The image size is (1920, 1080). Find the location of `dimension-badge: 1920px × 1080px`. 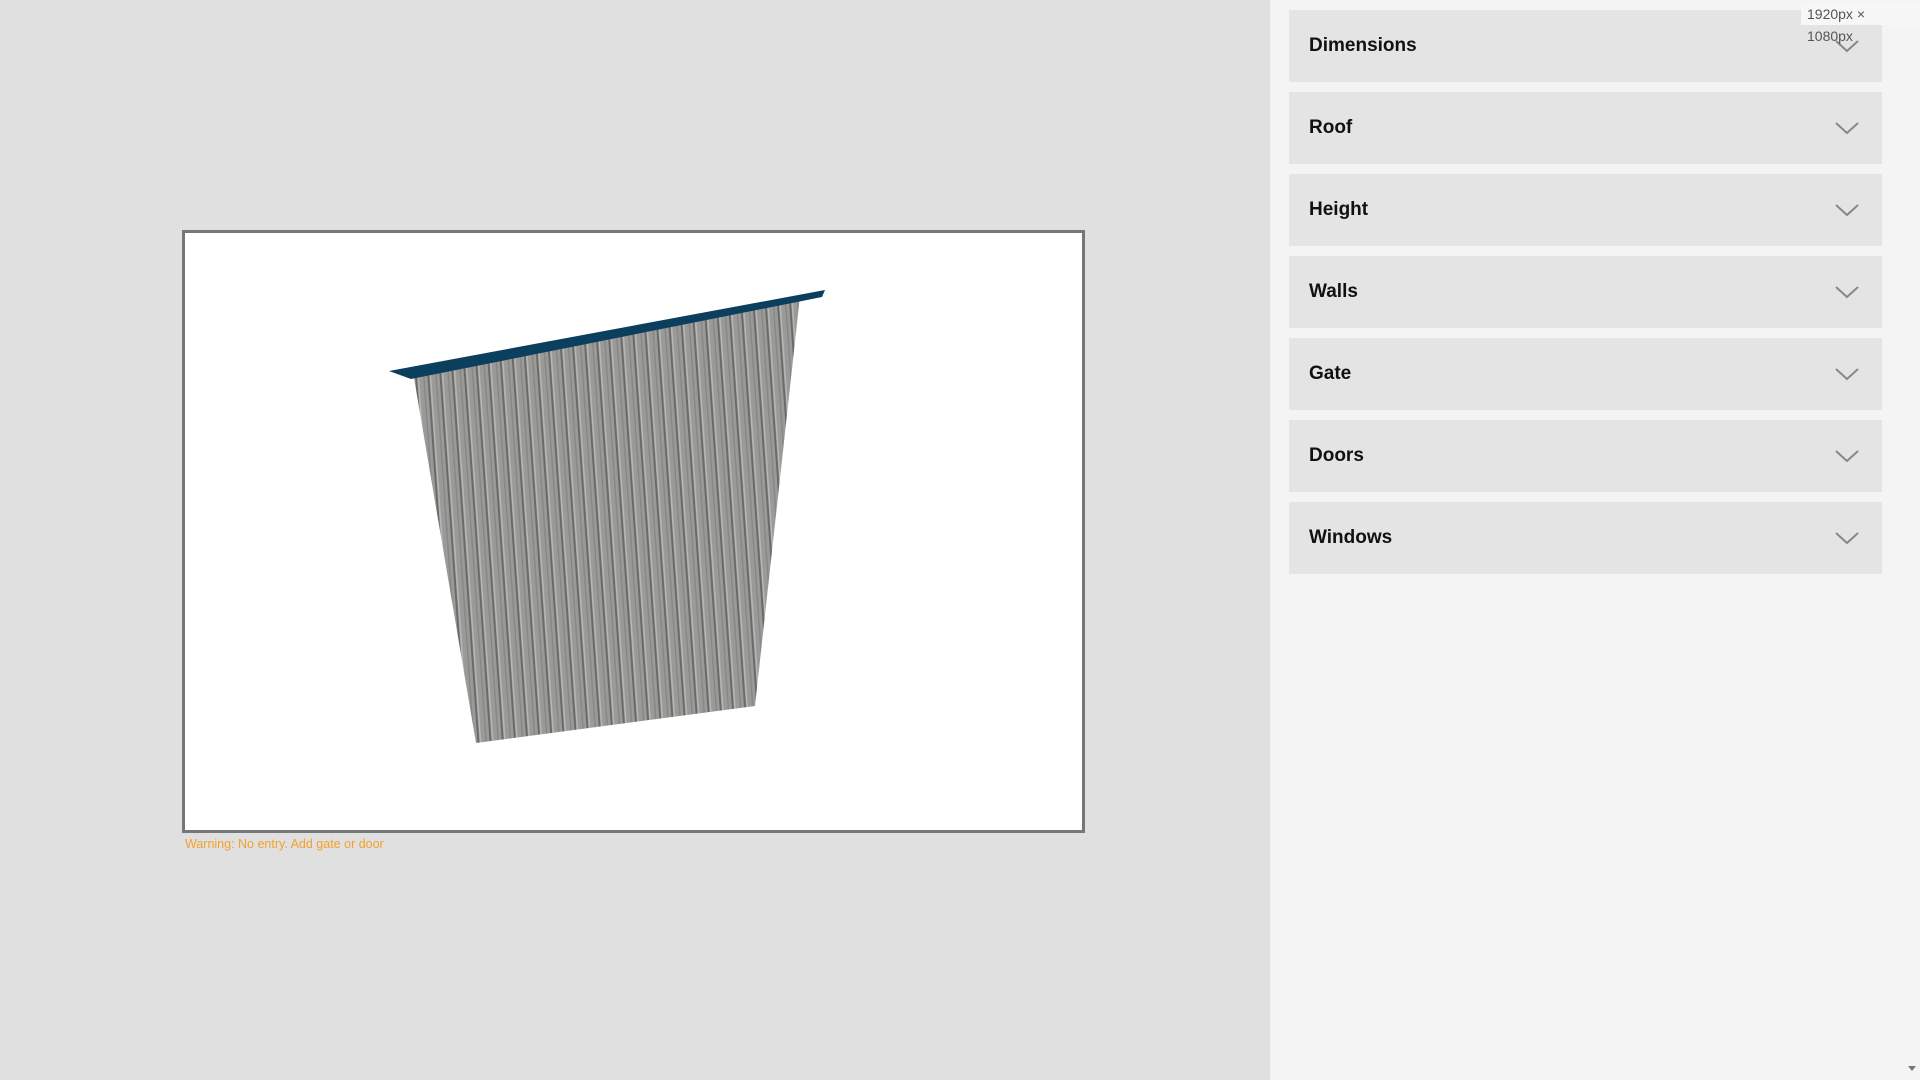

dimension-badge: 1920px × 1080px is located at coordinates (1860, 23).